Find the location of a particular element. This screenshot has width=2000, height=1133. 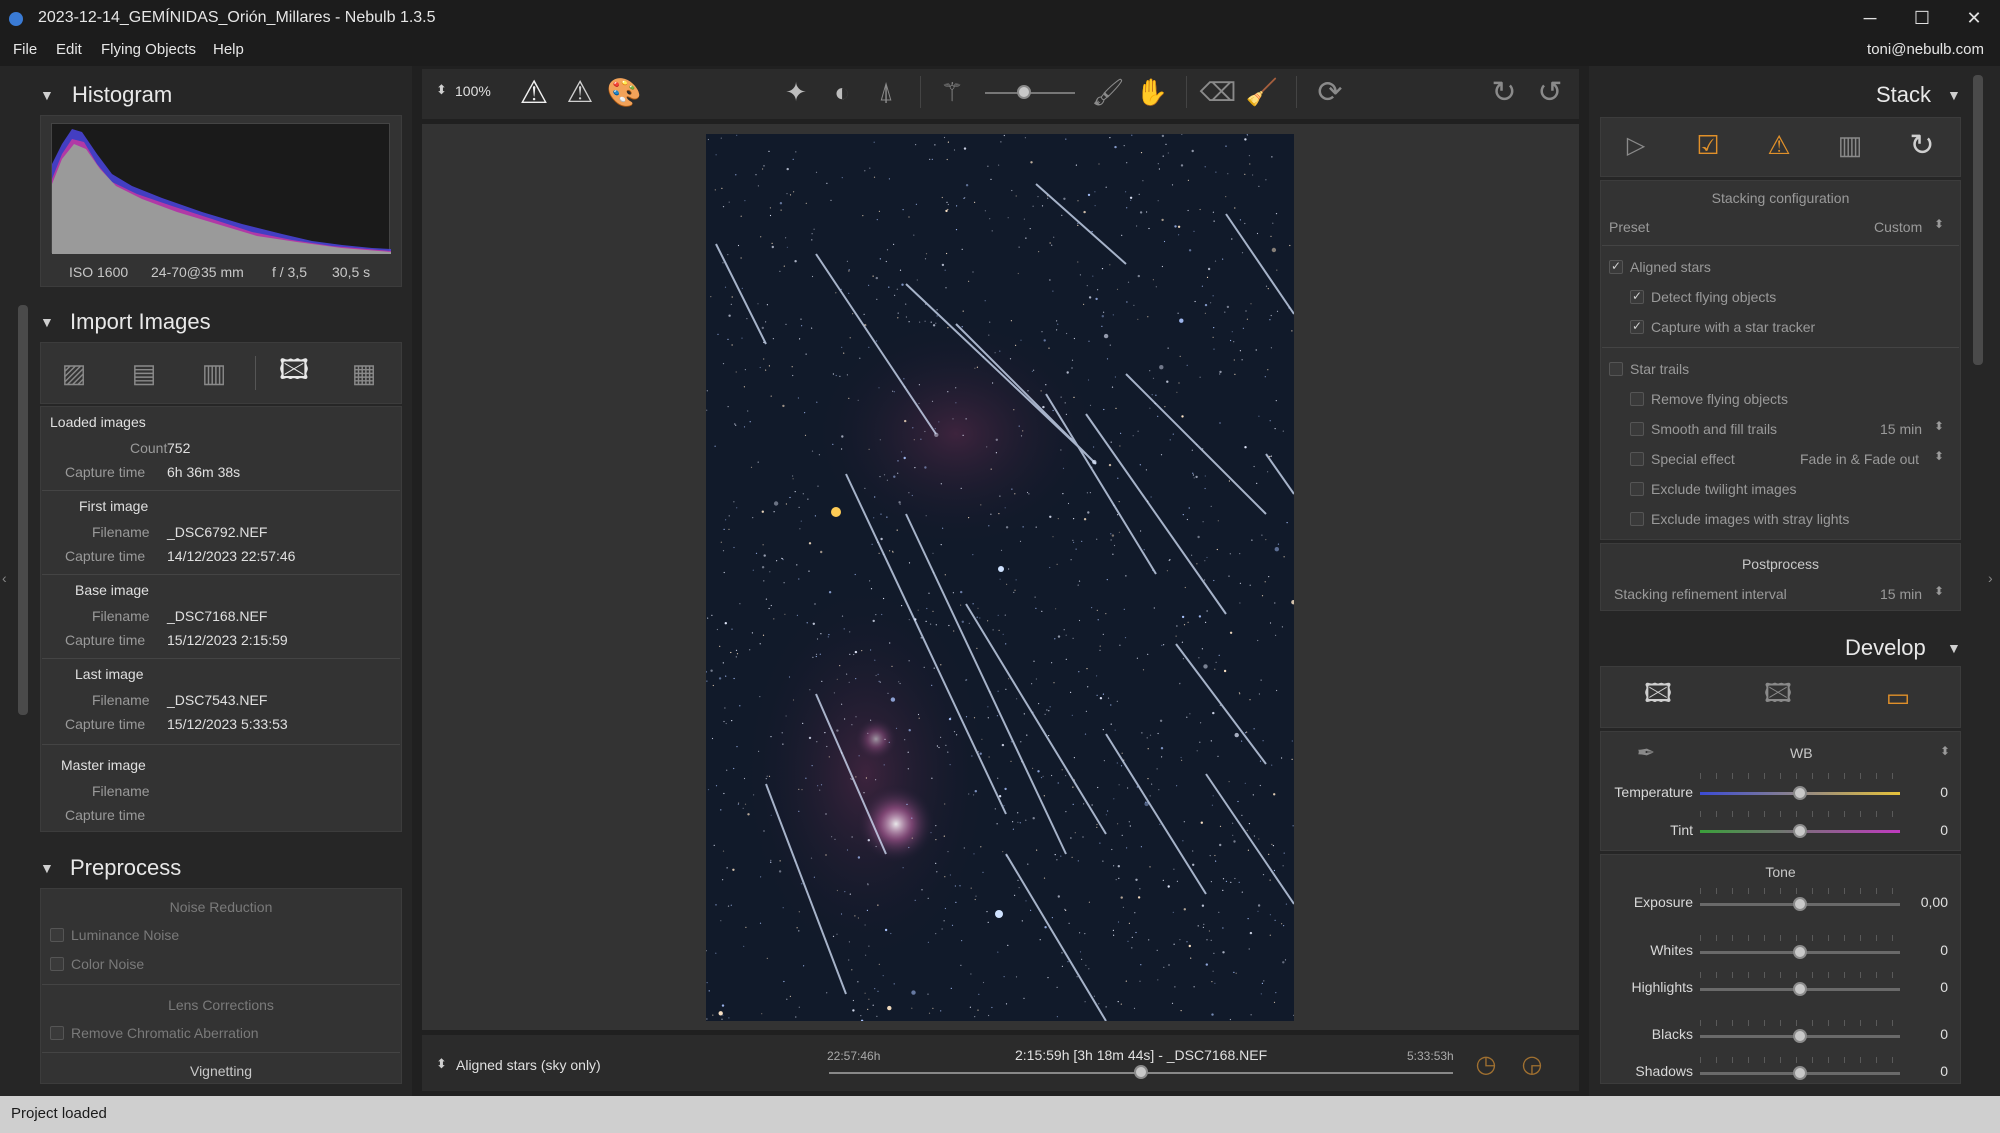

warning-outline-icon: ⚠ is located at coordinates (534, 92).